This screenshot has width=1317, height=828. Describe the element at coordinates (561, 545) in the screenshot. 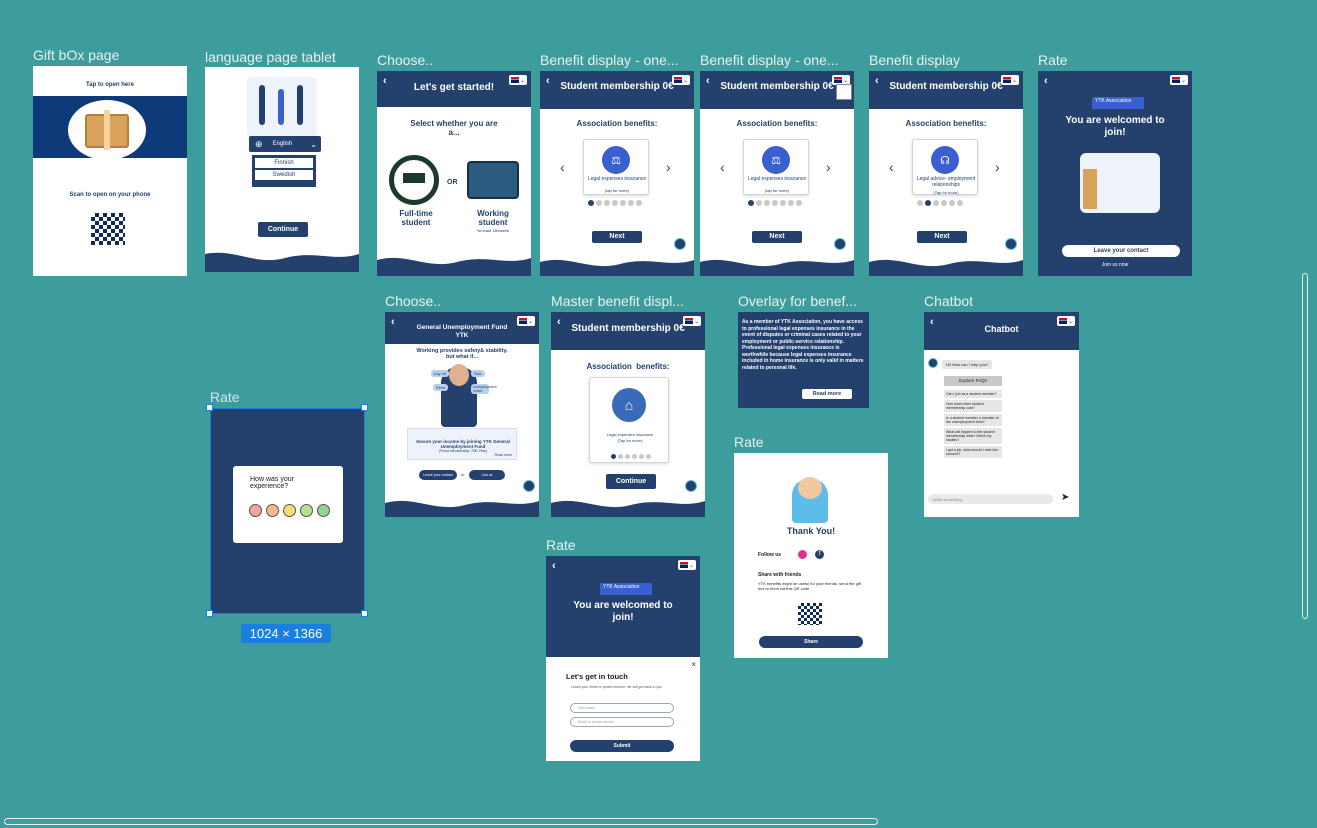

I see `frame-label-rate-4: Rate` at that location.